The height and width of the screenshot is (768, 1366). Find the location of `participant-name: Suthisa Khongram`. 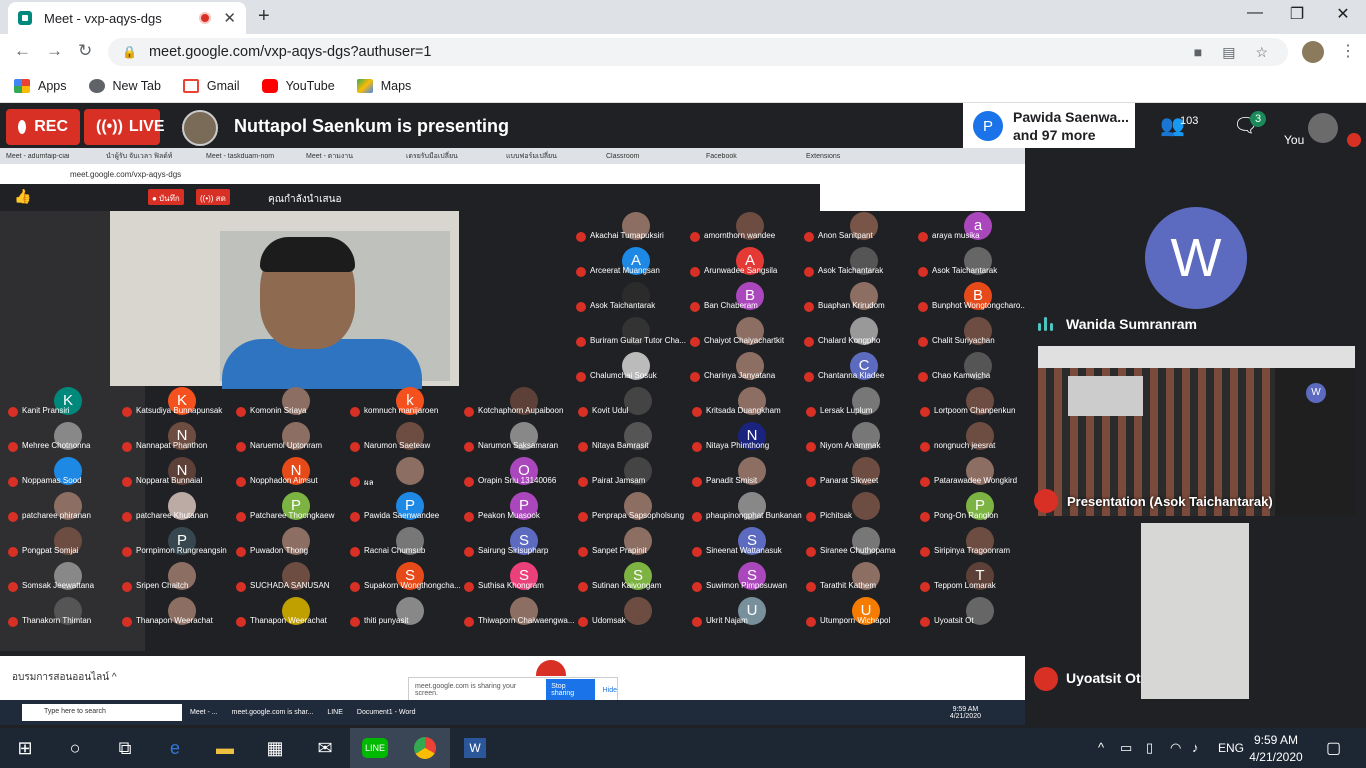

participant-name: Suthisa Khongram is located at coordinates (511, 585).